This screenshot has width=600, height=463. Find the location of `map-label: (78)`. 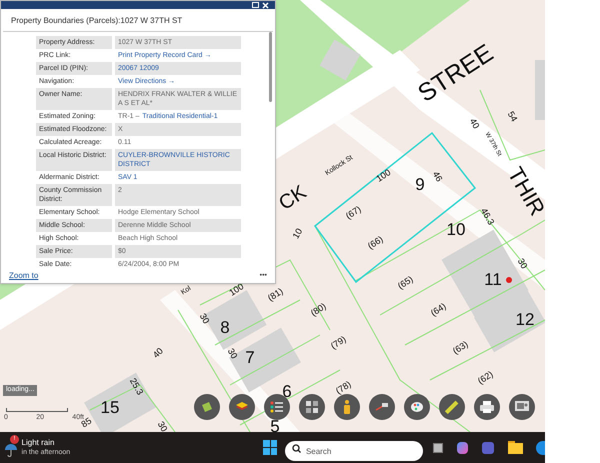

map-label: (78) is located at coordinates (343, 387).